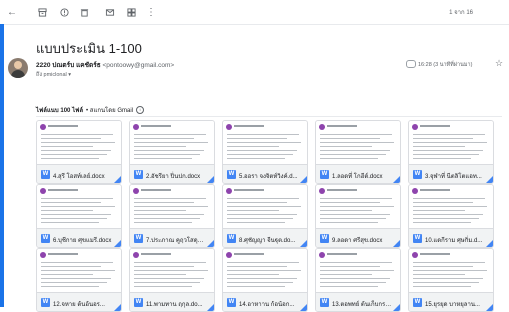 The width and height of the screenshot is (509, 312). Describe the element at coordinates (358, 237) in the screenshot. I see `attachment-footer: W 9.ลอดา ศรีสุข.docx` at that location.